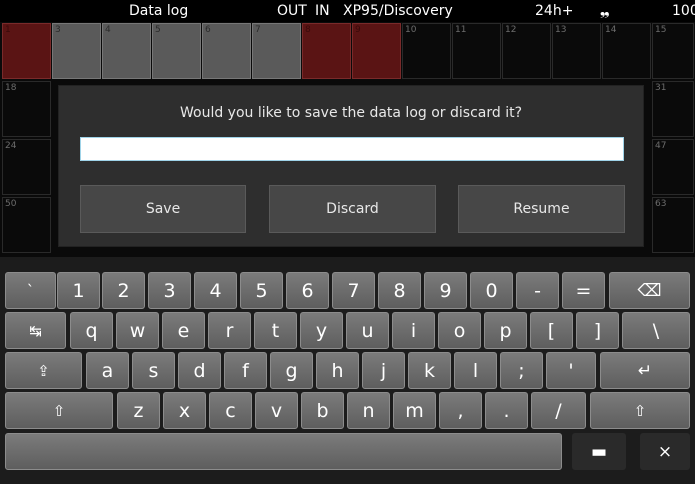  What do you see at coordinates (413, 330) in the screenshot?
I see `key-i: i` at bounding box center [413, 330].